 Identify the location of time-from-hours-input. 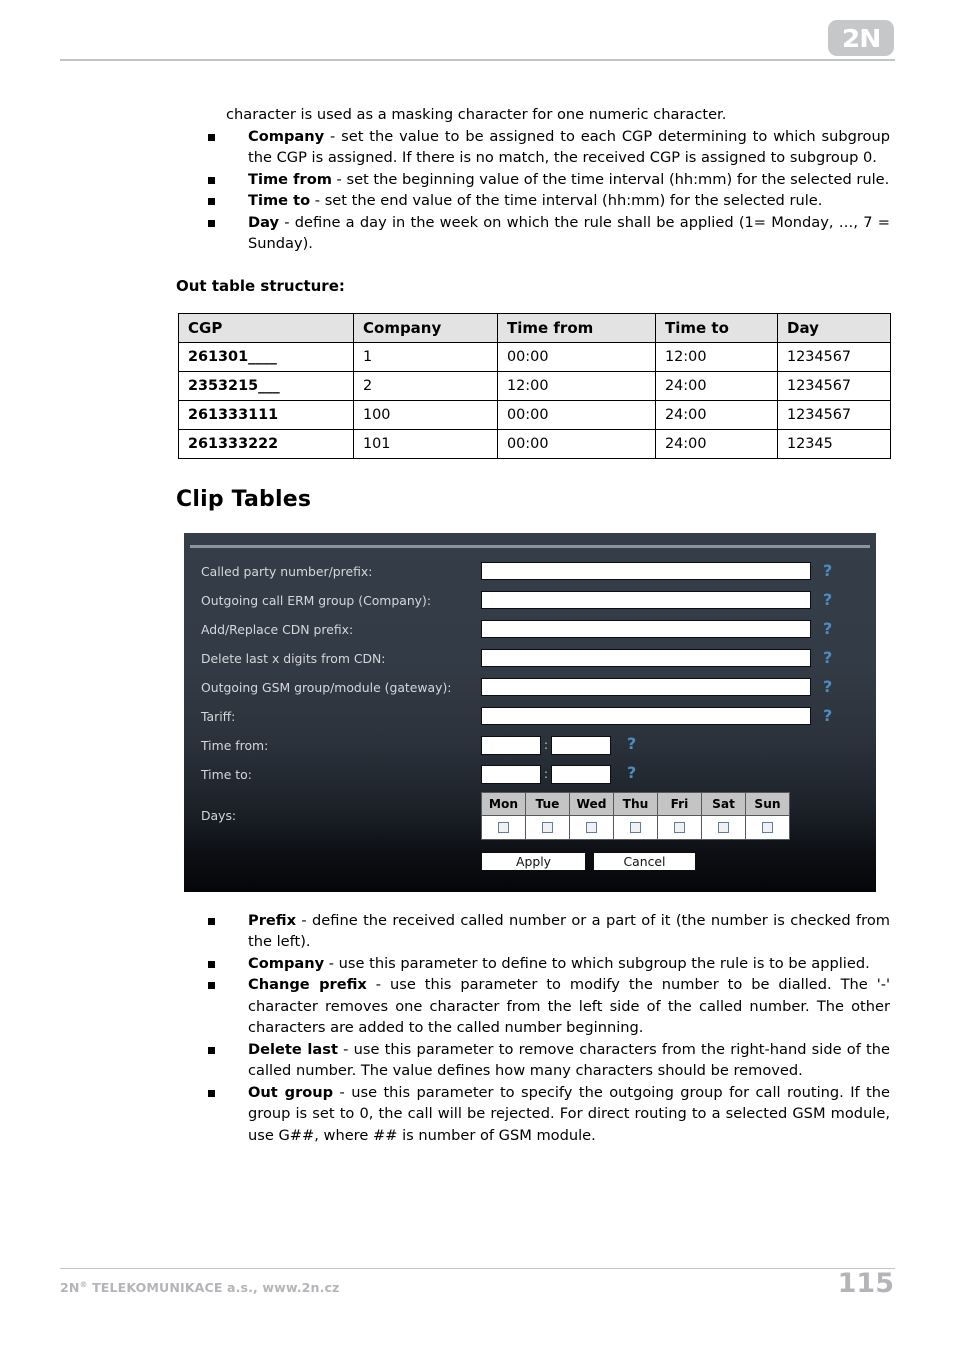
(511, 745).